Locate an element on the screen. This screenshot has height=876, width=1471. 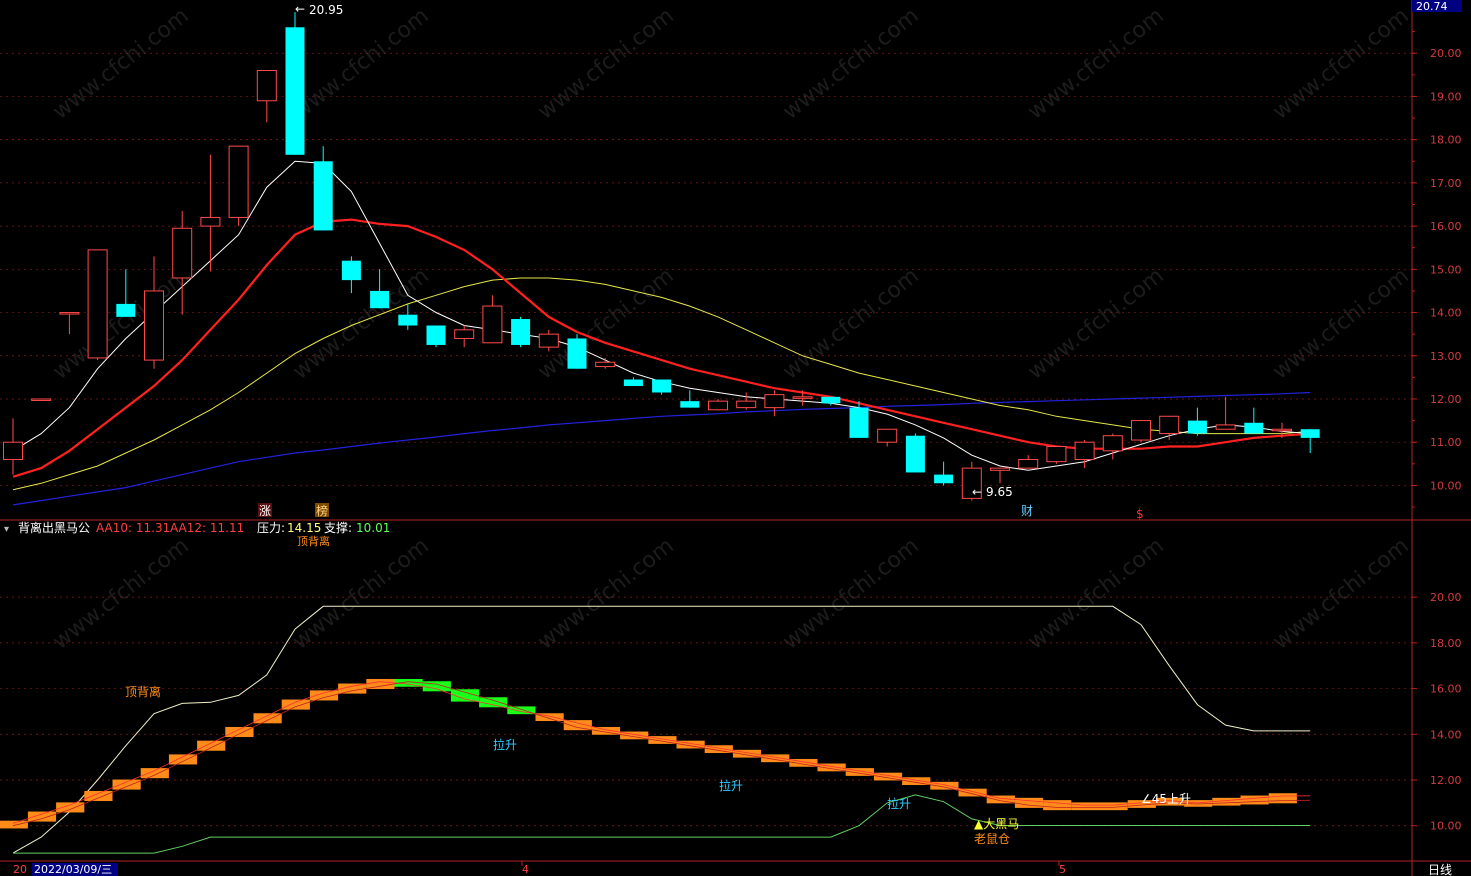
price-axis-tick-label: 18.00 is located at coordinates (1446, 140).